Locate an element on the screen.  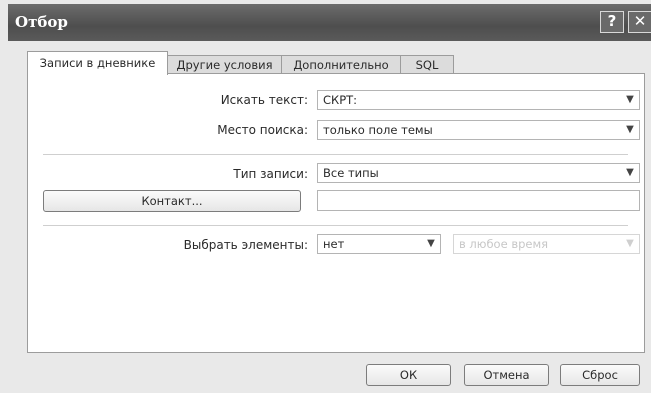
close-button: ✕ is located at coordinates (639, 22).